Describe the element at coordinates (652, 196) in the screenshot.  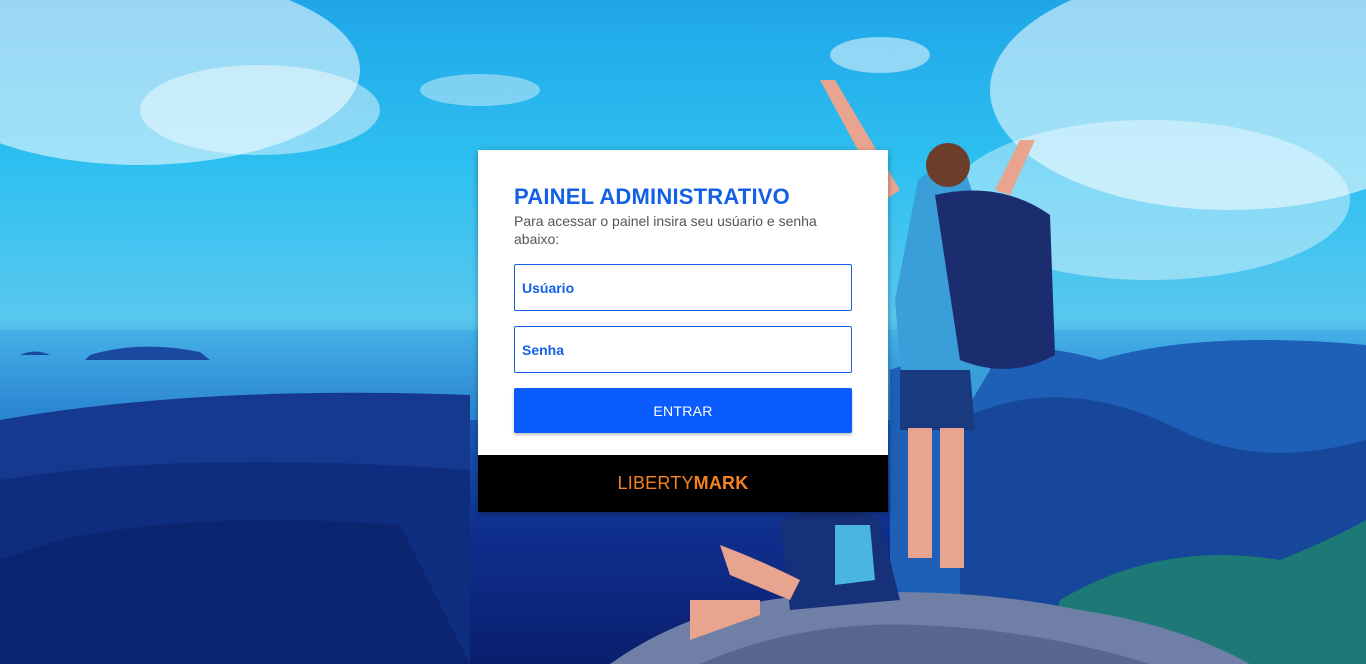
I see `page-title: PAINEL ADMINISTRATIVO` at that location.